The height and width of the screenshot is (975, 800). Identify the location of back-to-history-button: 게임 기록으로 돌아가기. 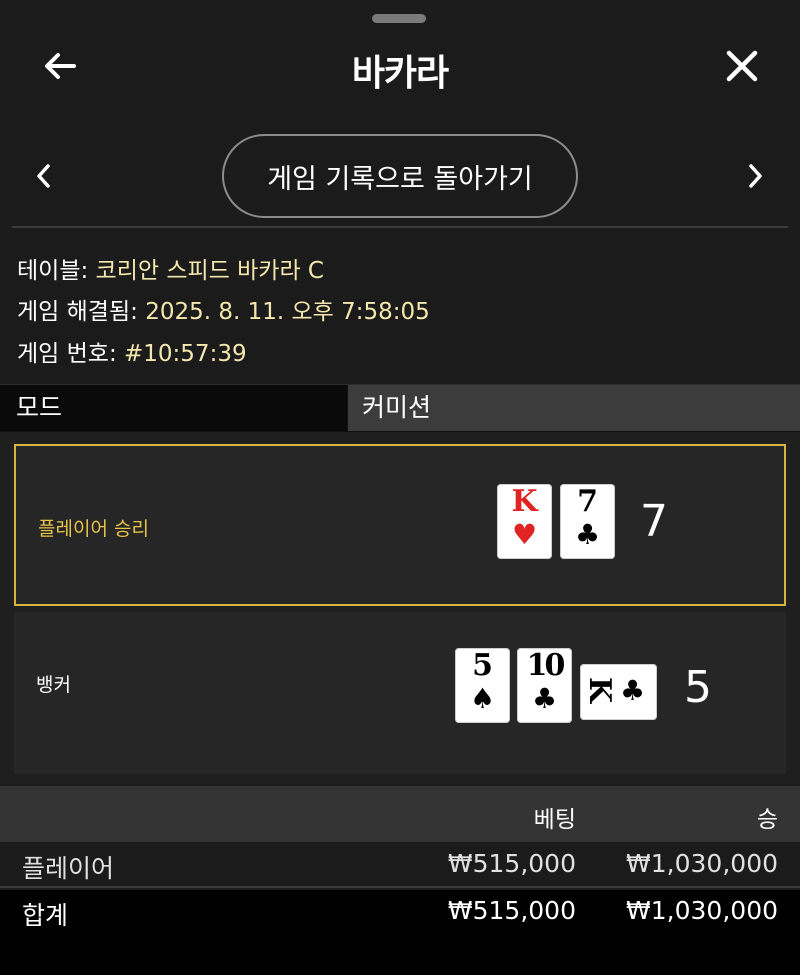
(400, 176).